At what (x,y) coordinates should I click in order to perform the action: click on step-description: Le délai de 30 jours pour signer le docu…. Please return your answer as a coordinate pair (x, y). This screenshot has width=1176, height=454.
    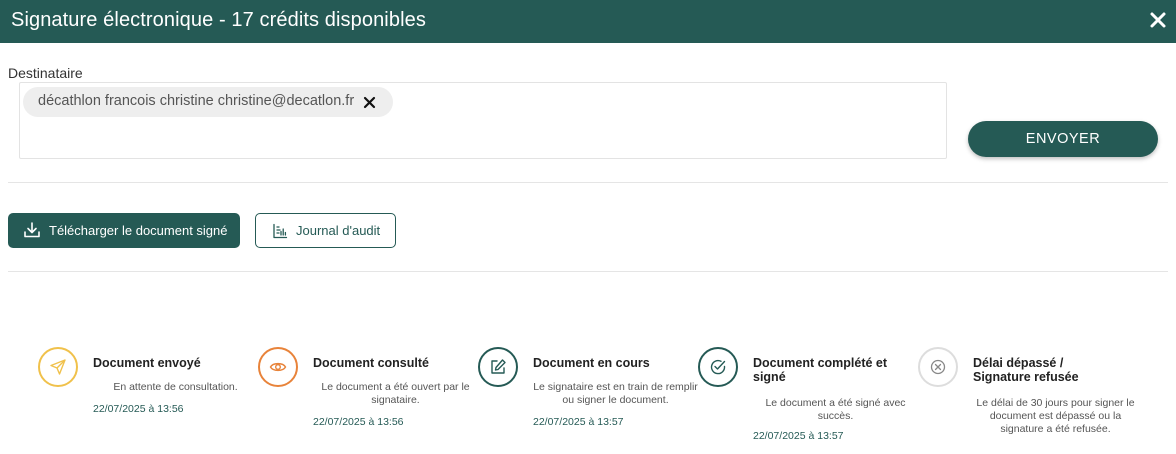
    Looking at the image, I should click on (1055, 416).